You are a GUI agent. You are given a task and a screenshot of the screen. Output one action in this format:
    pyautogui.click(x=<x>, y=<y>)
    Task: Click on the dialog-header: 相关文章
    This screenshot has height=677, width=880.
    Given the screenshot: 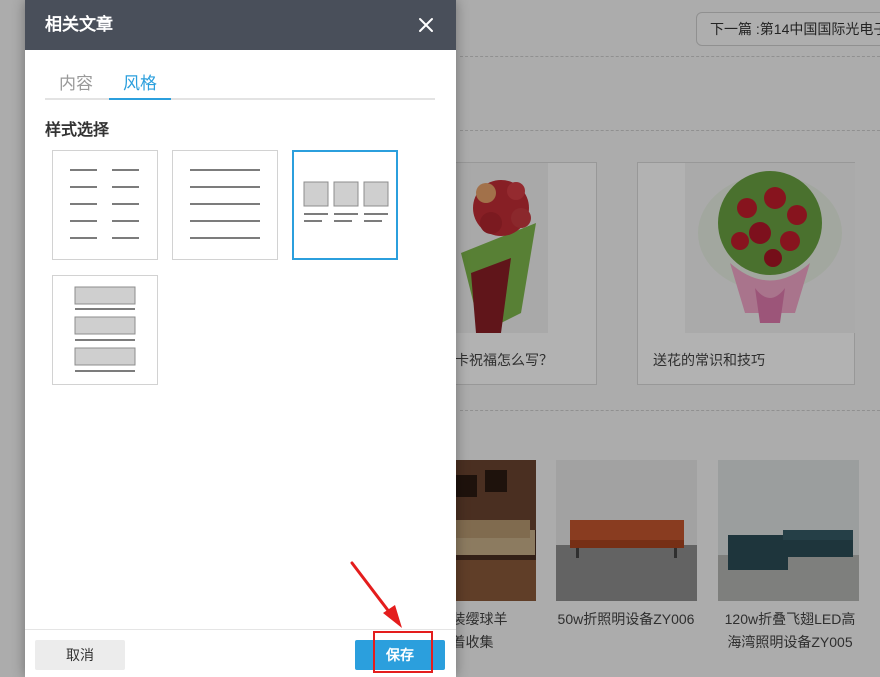 What is the action you would take?
    pyautogui.click(x=240, y=25)
    